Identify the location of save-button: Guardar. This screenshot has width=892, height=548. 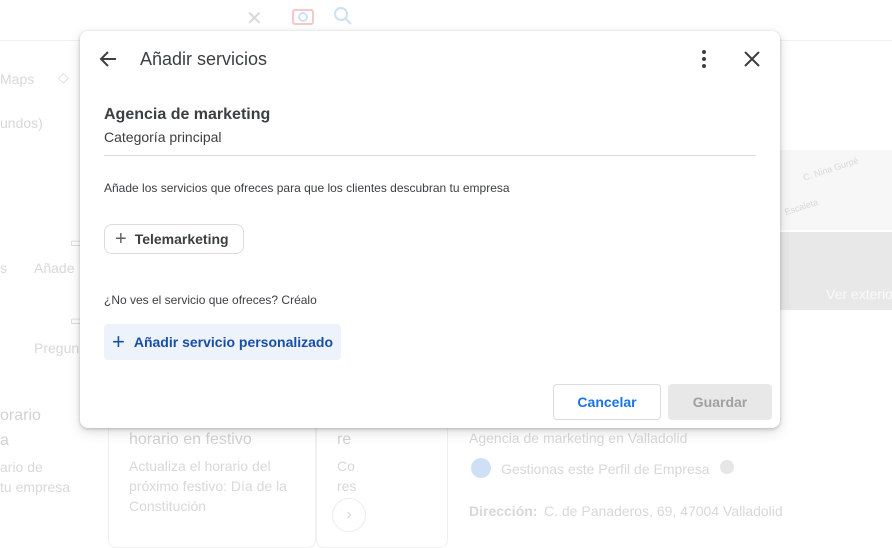
(720, 402).